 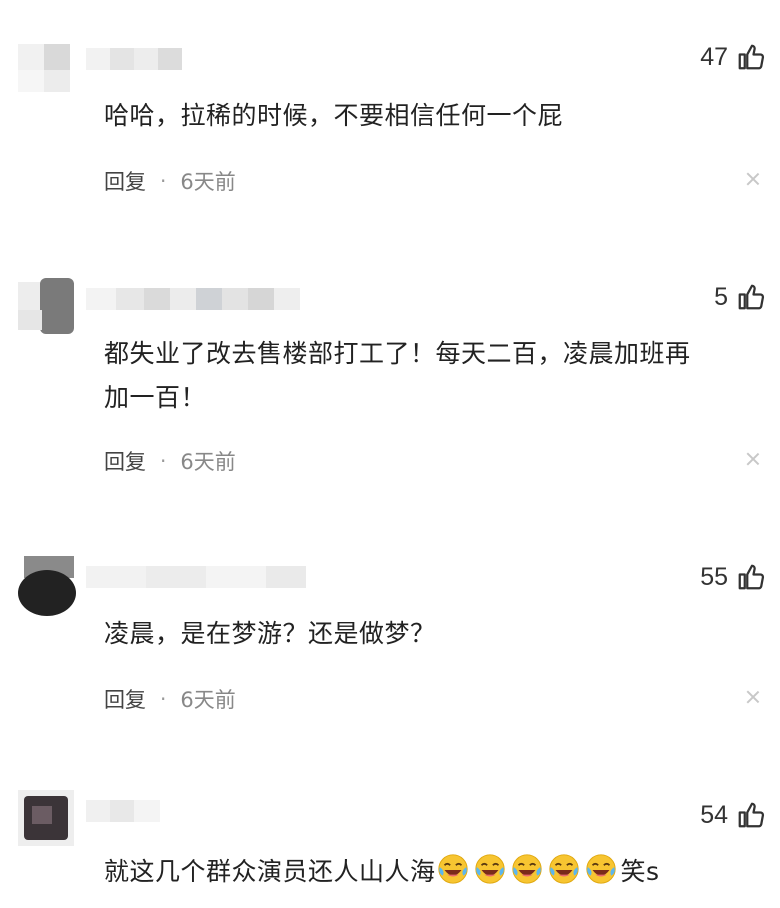 I want to click on emoji-row, so click(x=528, y=870).